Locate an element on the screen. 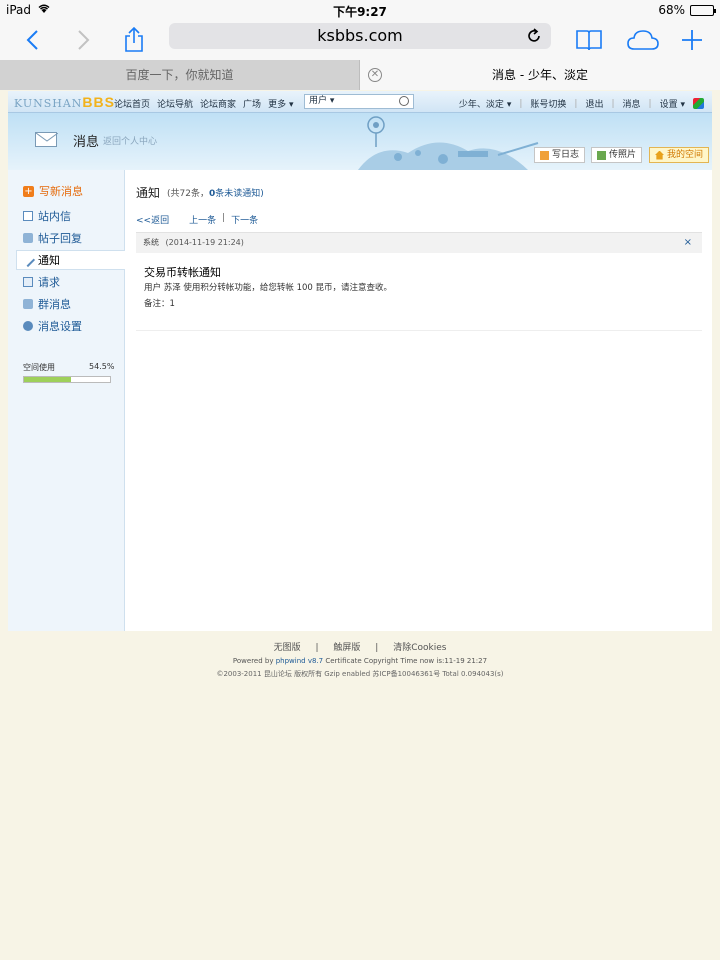 The width and height of the screenshot is (720, 960). switch-account-link: 账号切换 is located at coordinates (548, 103).